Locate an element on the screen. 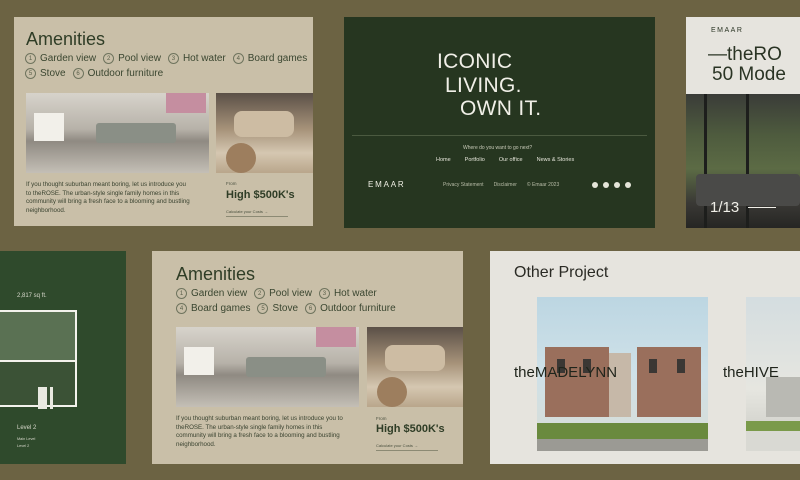 This screenshot has width=800, height=480. nav-home: Home is located at coordinates (443, 160).